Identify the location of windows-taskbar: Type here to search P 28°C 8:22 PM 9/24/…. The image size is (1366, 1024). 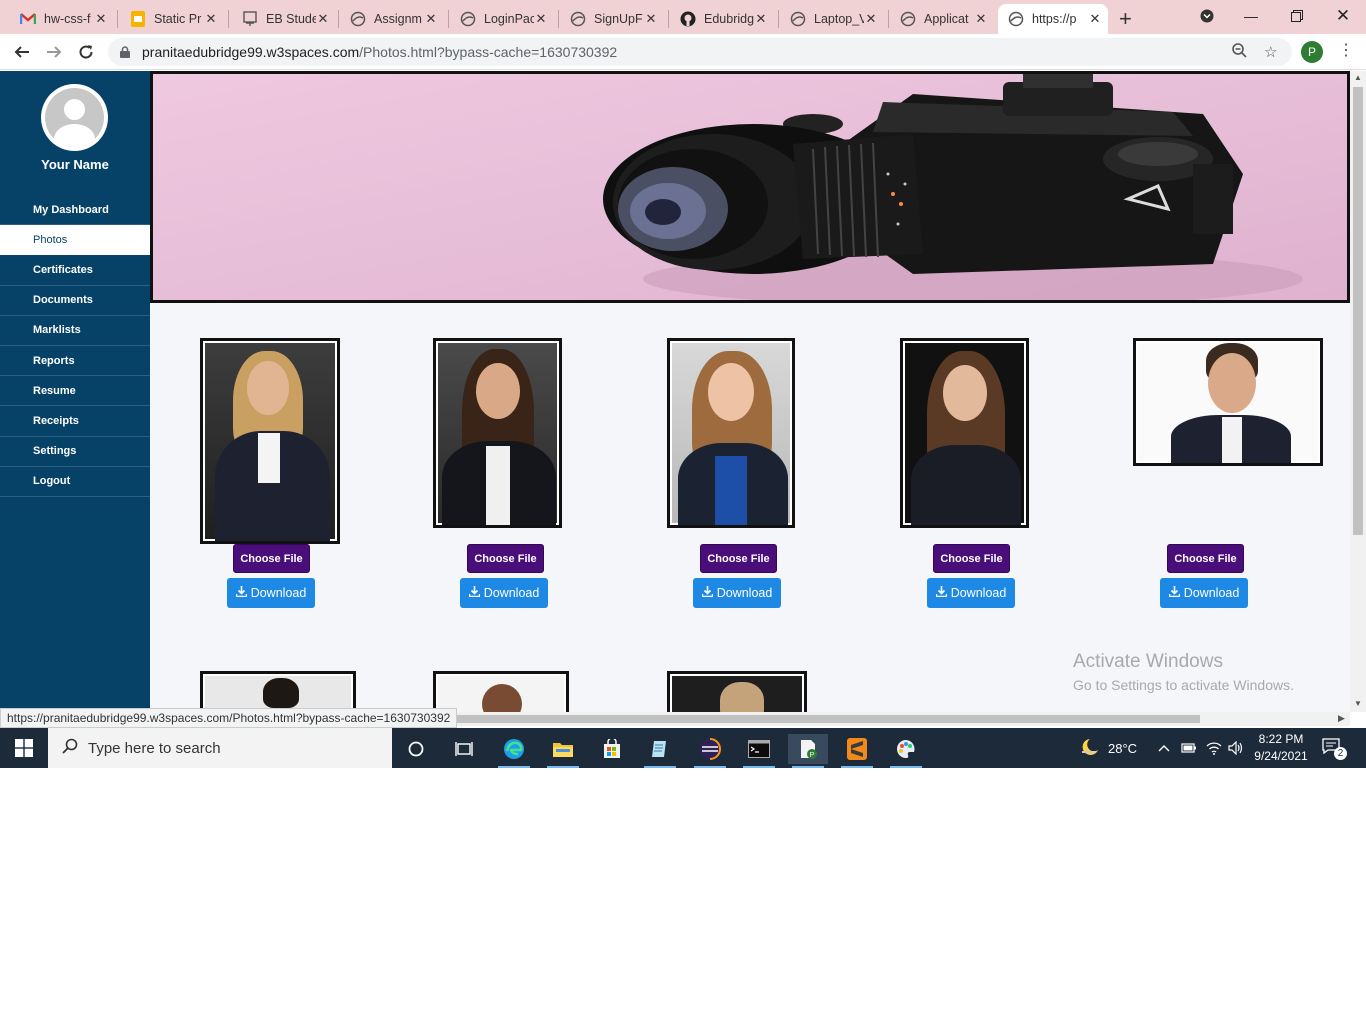
(683, 748).